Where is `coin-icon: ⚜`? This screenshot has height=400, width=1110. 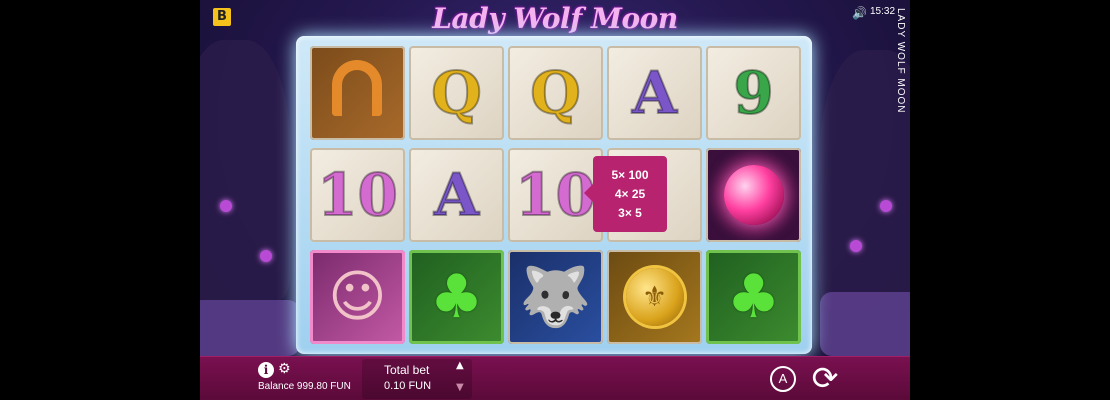
coin-icon: ⚜ is located at coordinates (654, 297).